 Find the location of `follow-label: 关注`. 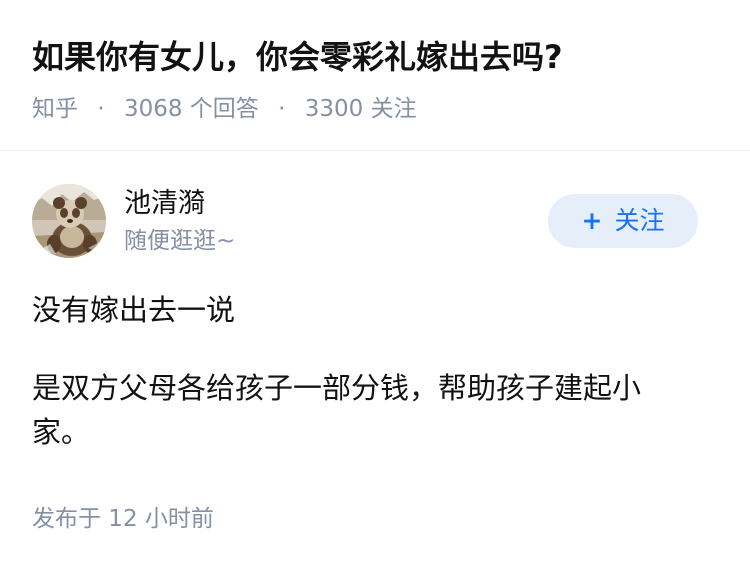

follow-label: 关注 is located at coordinates (639, 220).